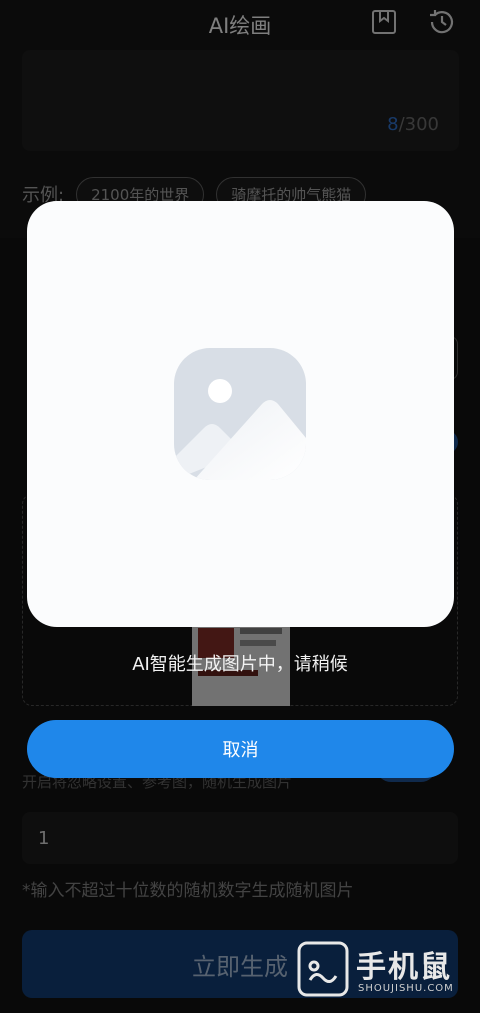  Describe the element at coordinates (406, 988) in the screenshot. I see `watermark-brand-en: SHOUJISHU.COM` at that location.